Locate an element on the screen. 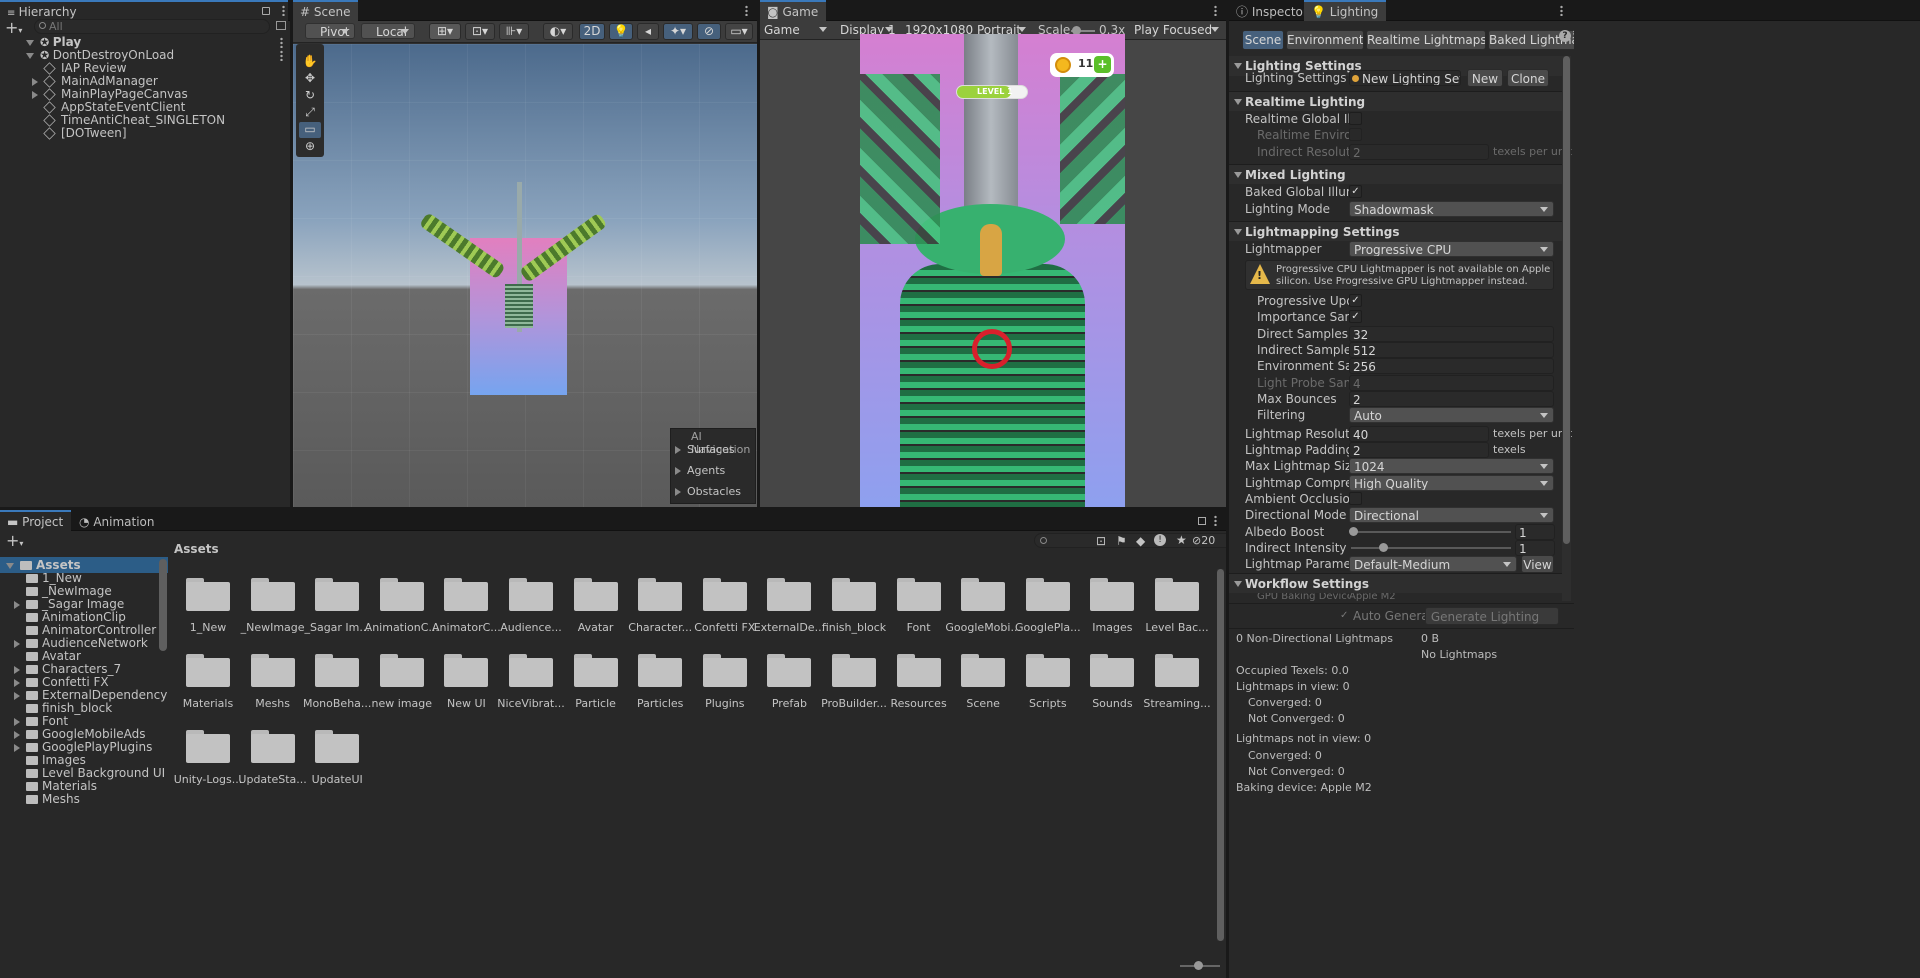 The image size is (1920, 978). game-viewport: 11 + LEVEL 1 is located at coordinates (992, 270).